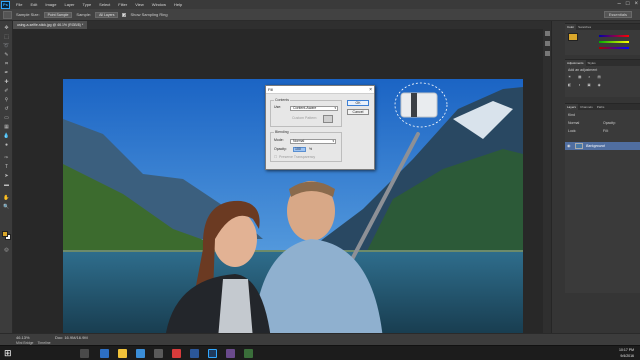 This screenshot has width=640, height=360. What do you see at coordinates (573, 123) in the screenshot?
I see `layer-blend-mode: Normal` at bounding box center [573, 123].